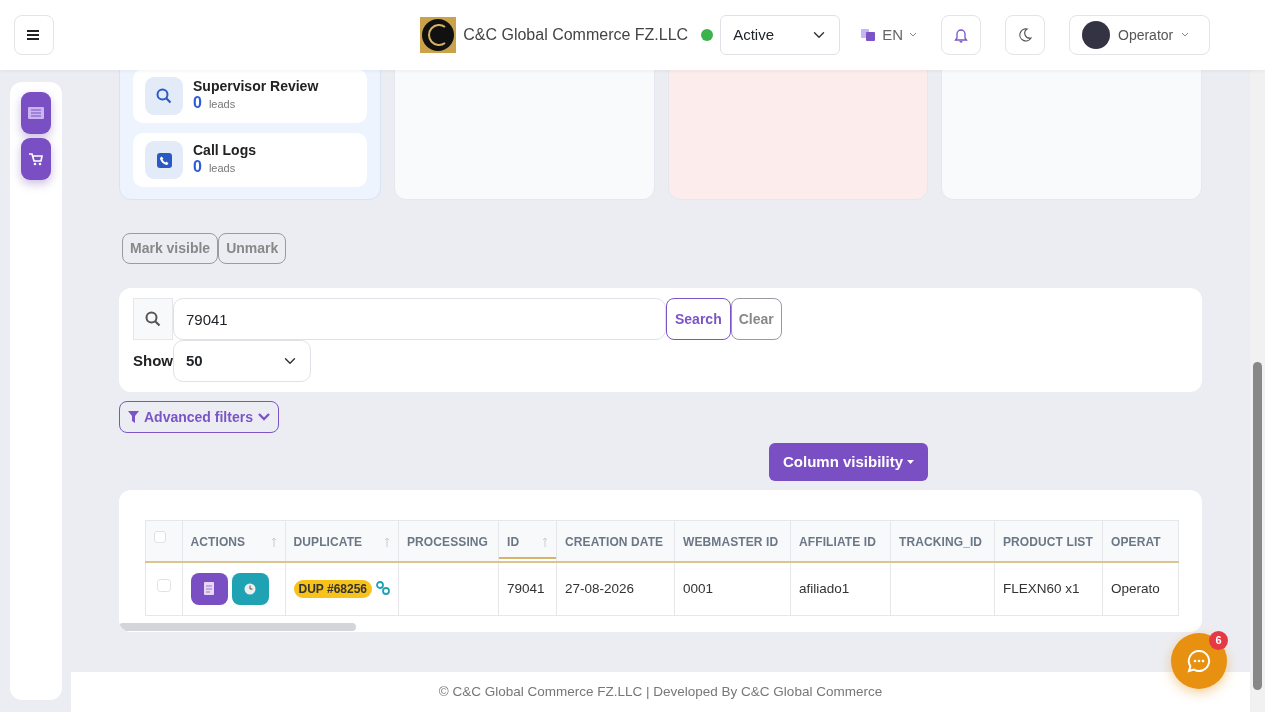 The width and height of the screenshot is (1265, 712). What do you see at coordinates (780, 35) in the screenshot?
I see `status-select: Active` at bounding box center [780, 35].